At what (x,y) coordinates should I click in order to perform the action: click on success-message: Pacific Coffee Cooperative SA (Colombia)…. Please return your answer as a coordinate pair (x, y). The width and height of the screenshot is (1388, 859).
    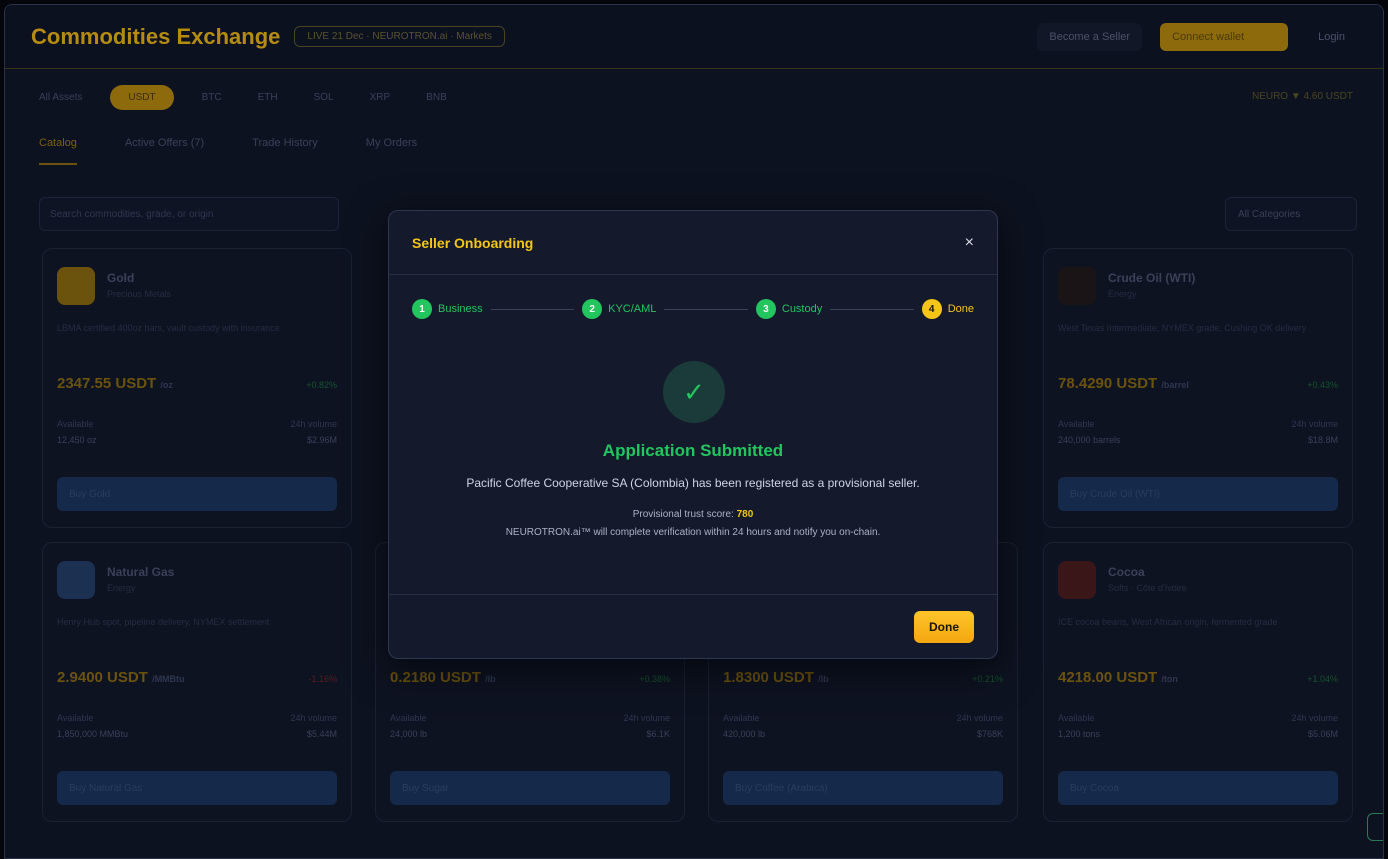
    Looking at the image, I should click on (693, 483).